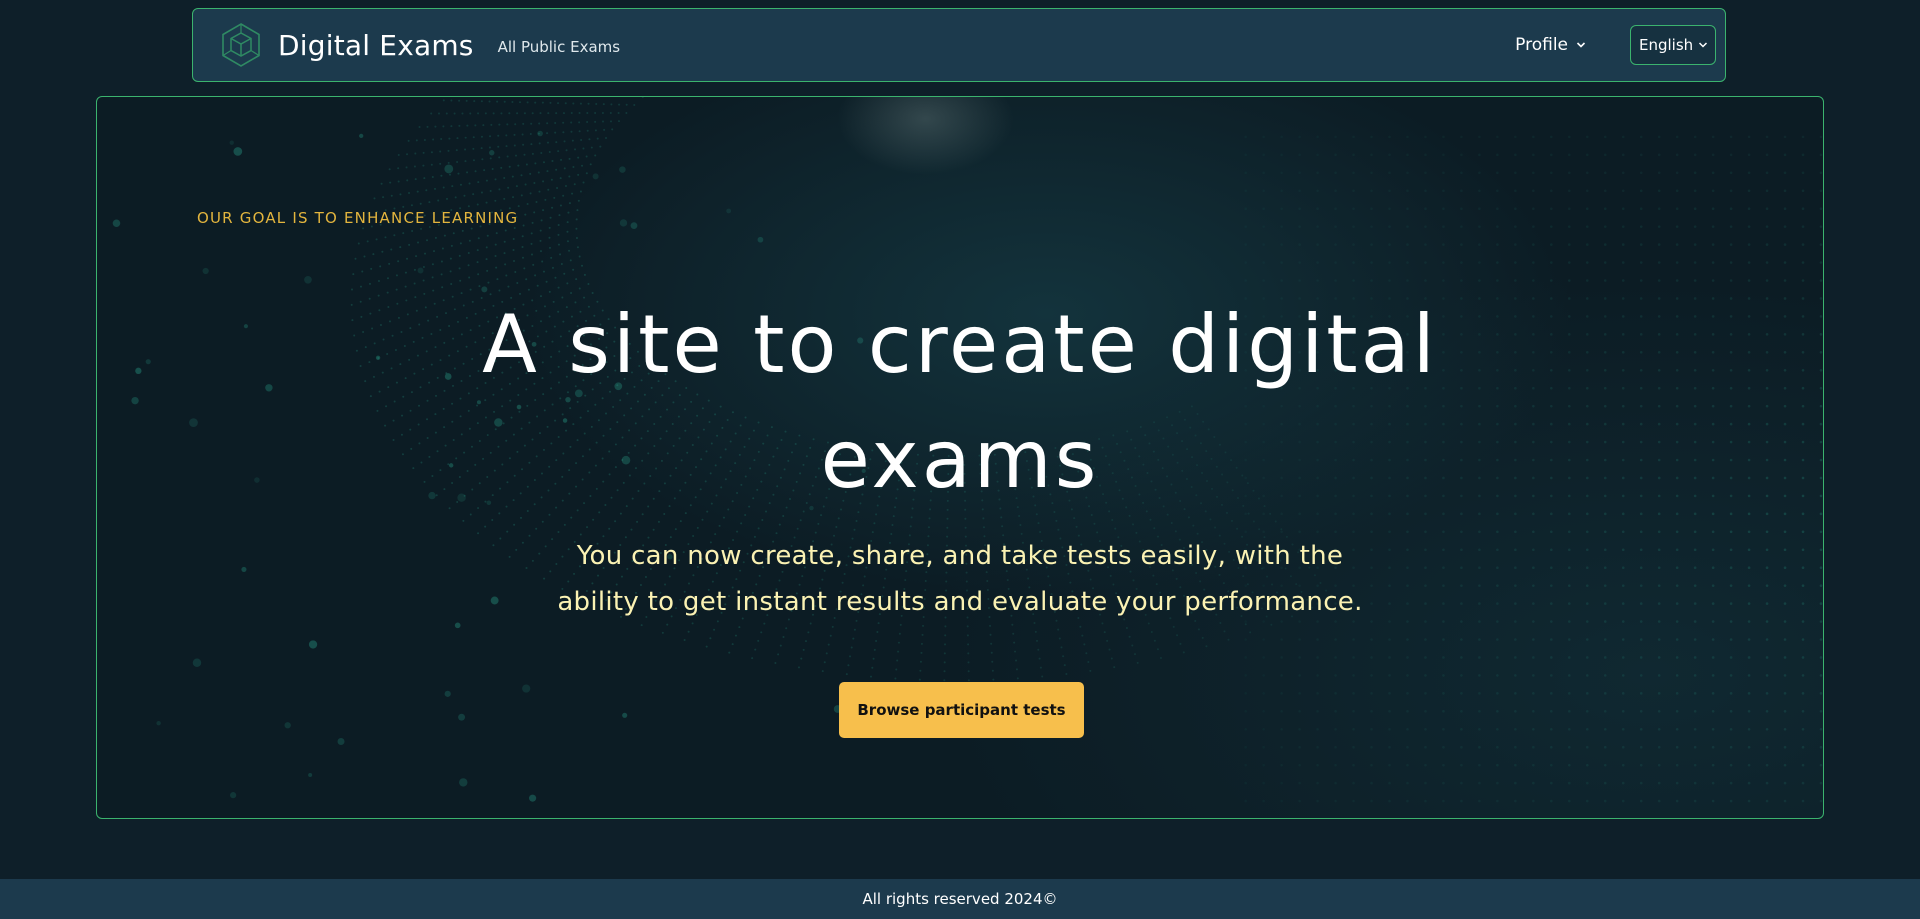 This screenshot has height=919, width=1920. I want to click on footer: All rights reserved 2024©, so click(960, 899).